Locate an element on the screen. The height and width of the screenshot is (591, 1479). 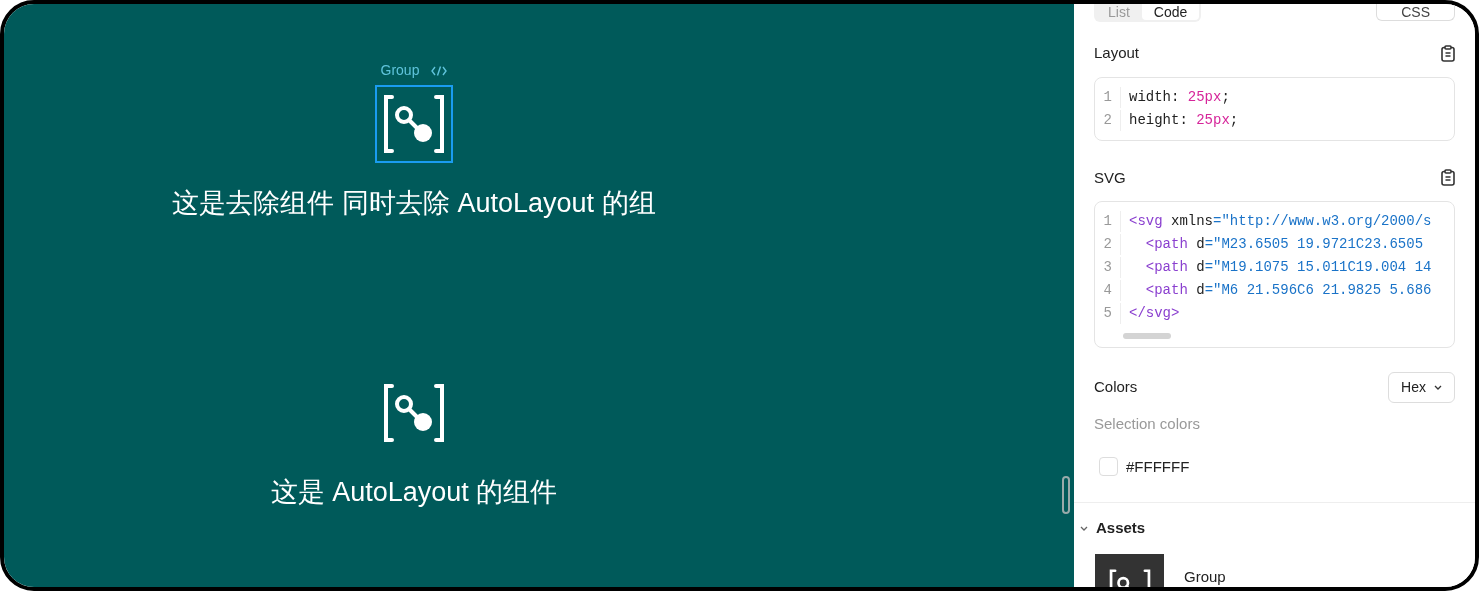
view-tab: Code is located at coordinates (1170, 12).